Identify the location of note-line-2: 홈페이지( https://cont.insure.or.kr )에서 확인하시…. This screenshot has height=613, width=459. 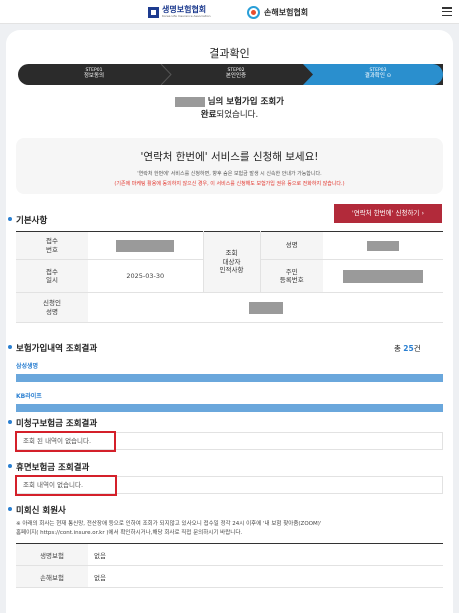
(129, 532).